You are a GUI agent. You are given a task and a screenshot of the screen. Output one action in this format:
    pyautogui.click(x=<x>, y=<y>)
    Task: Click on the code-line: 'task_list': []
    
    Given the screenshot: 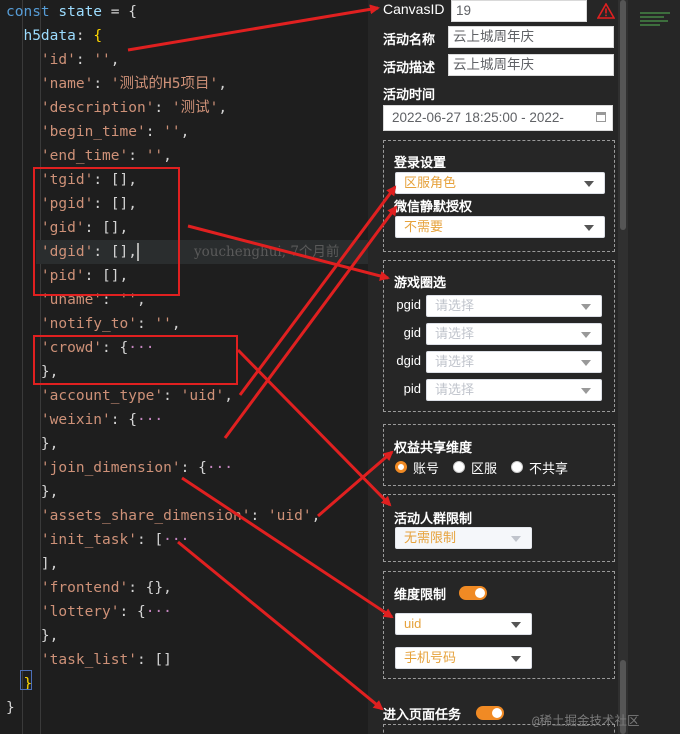 What is the action you would take?
    pyautogui.click(x=89, y=660)
    